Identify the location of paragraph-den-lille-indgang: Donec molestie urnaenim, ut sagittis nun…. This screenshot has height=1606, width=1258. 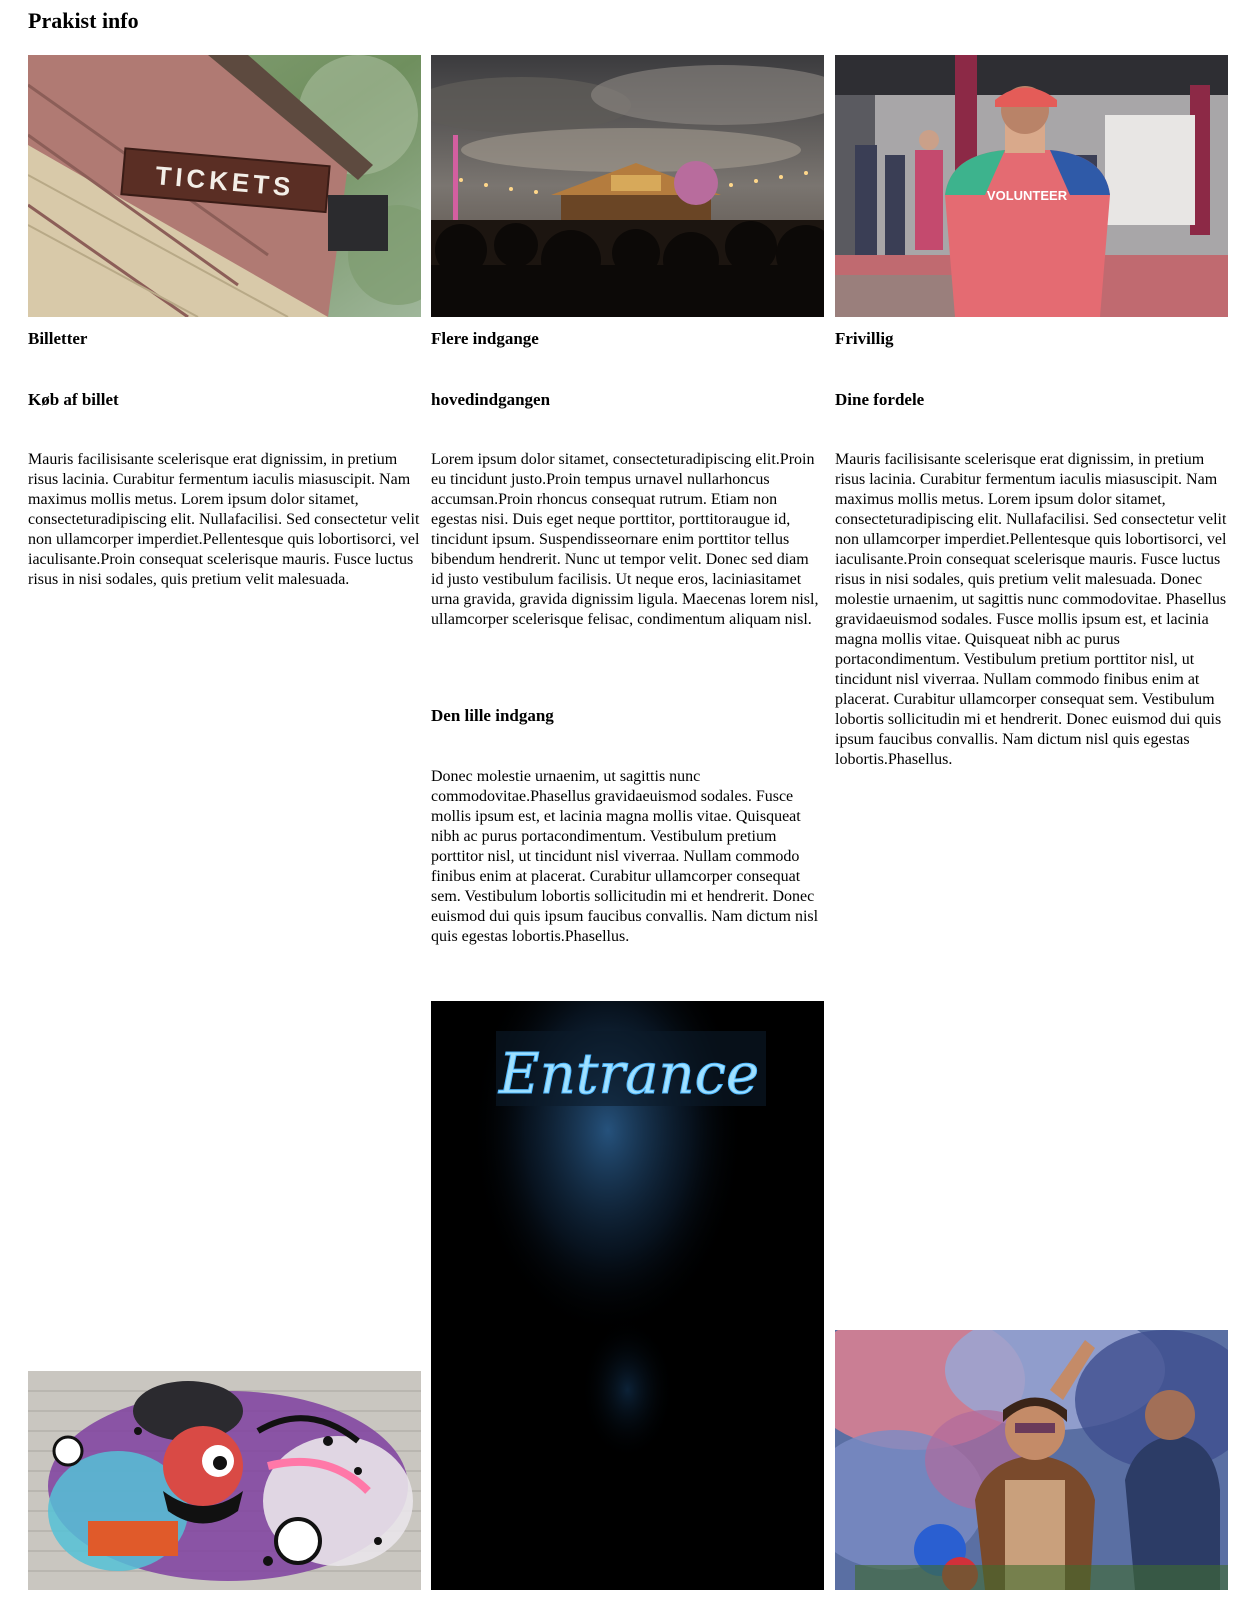
(625, 856).